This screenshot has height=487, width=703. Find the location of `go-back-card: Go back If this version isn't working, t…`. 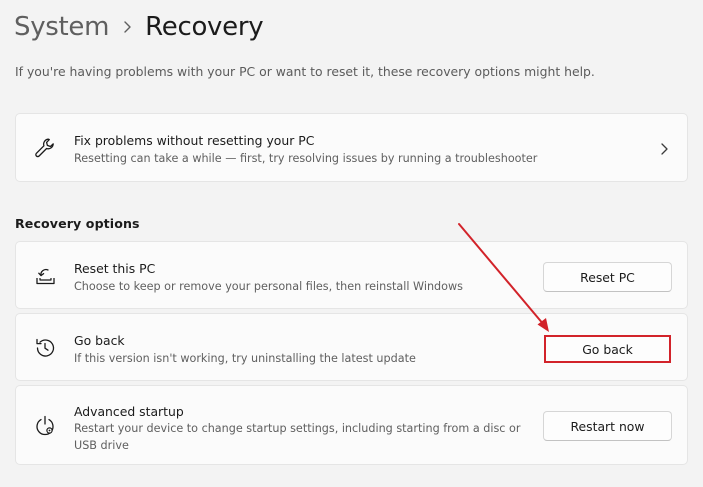

go-back-card: Go back If this version isn't working, t… is located at coordinates (351, 347).